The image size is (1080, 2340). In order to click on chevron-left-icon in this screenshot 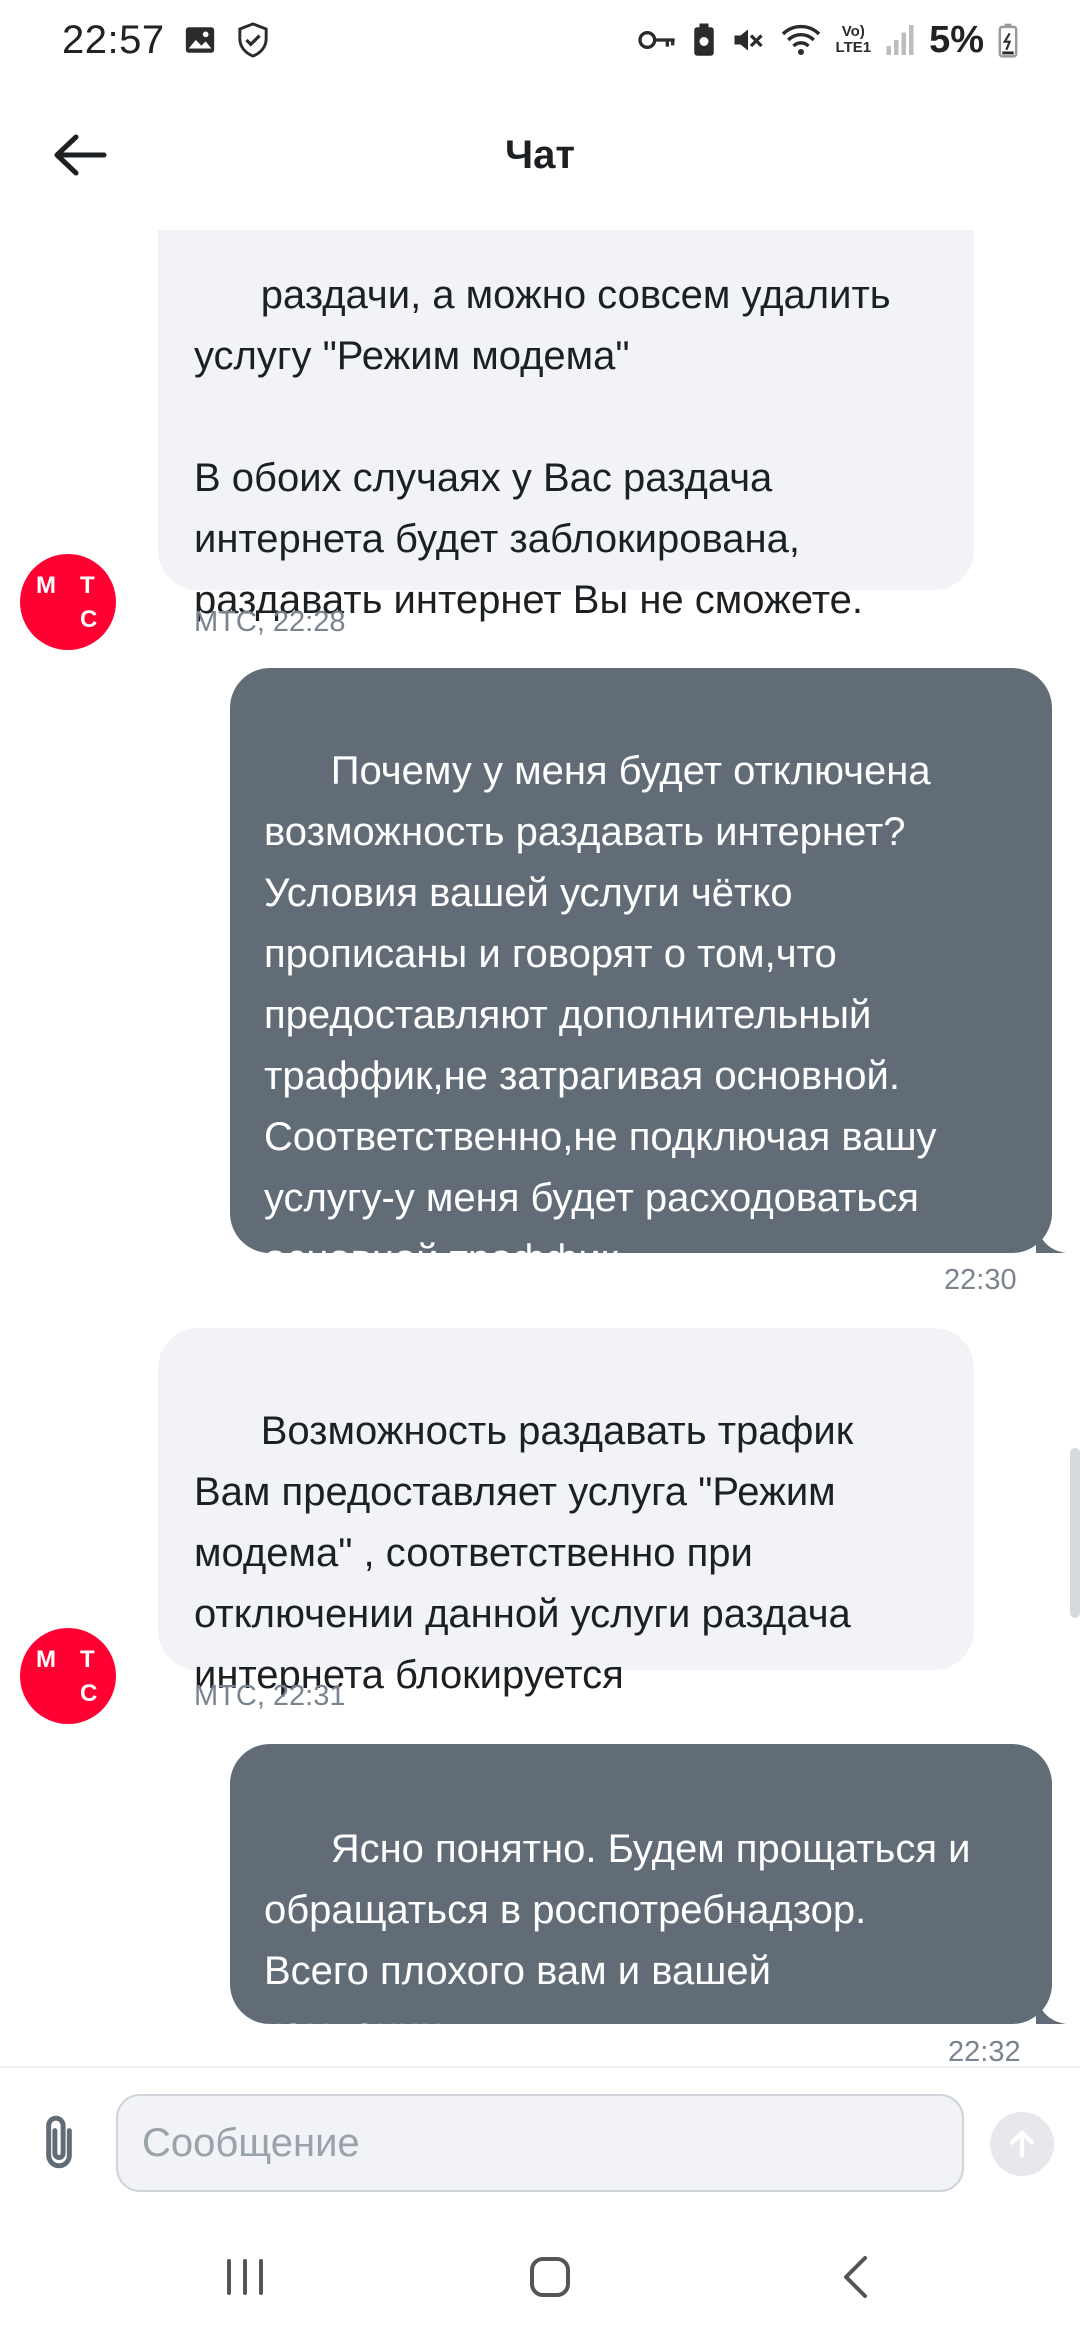, I will do `click(855, 2277)`.